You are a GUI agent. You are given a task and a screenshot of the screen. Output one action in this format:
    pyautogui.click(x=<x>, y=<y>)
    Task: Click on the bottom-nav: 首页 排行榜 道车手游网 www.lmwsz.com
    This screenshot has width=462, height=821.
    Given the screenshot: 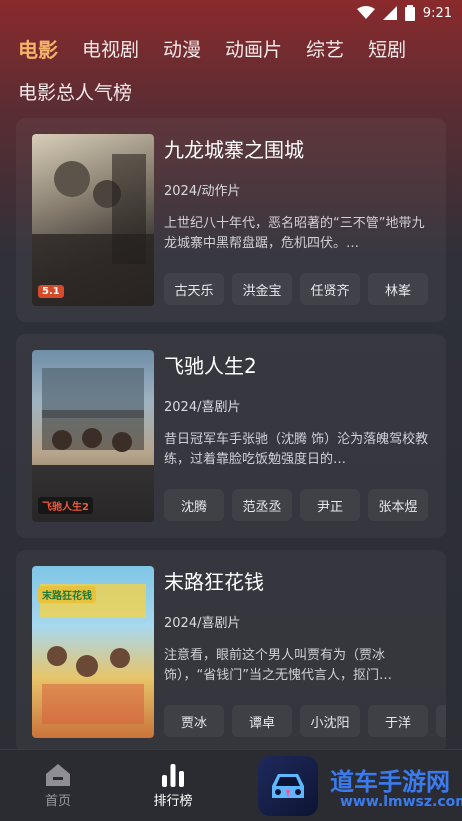 What is the action you would take?
    pyautogui.click(x=231, y=785)
    